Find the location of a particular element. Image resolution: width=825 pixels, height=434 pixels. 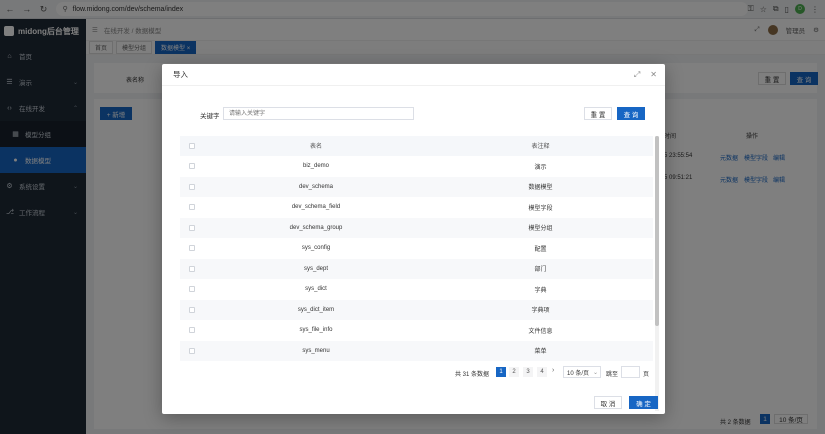

table-row: dev_schema_group 模型分组 is located at coordinates (416, 228).